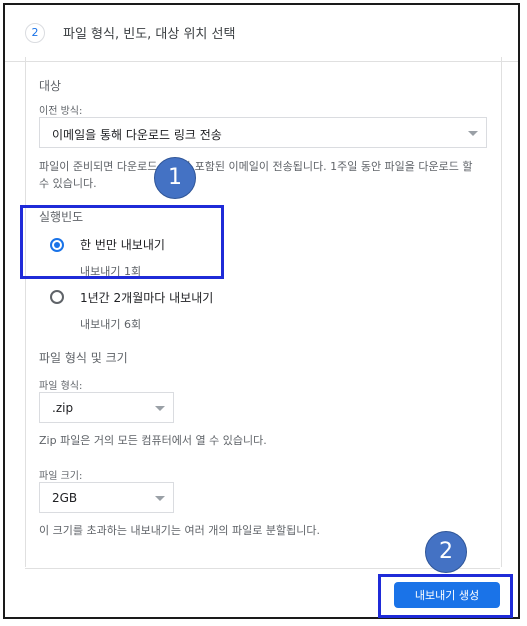  What do you see at coordinates (50, 86) in the screenshot?
I see `destination-section-title: 대상` at bounding box center [50, 86].